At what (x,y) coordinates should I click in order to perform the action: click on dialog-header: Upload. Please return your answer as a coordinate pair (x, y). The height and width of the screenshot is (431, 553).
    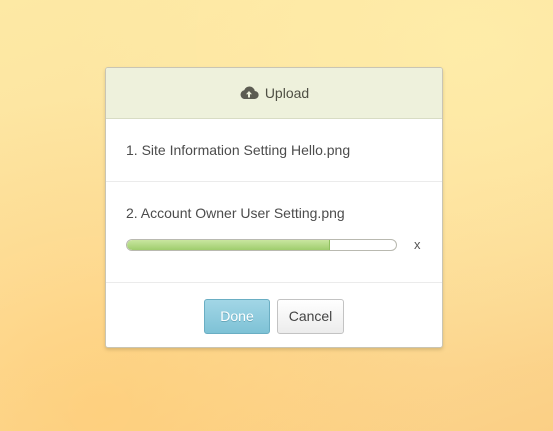
    Looking at the image, I should click on (274, 93).